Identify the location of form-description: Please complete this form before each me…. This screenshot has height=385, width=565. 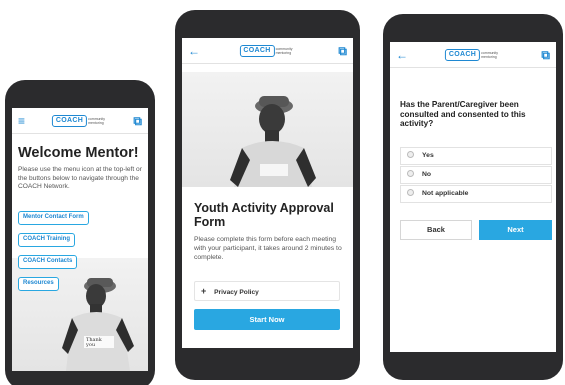
(268, 249).